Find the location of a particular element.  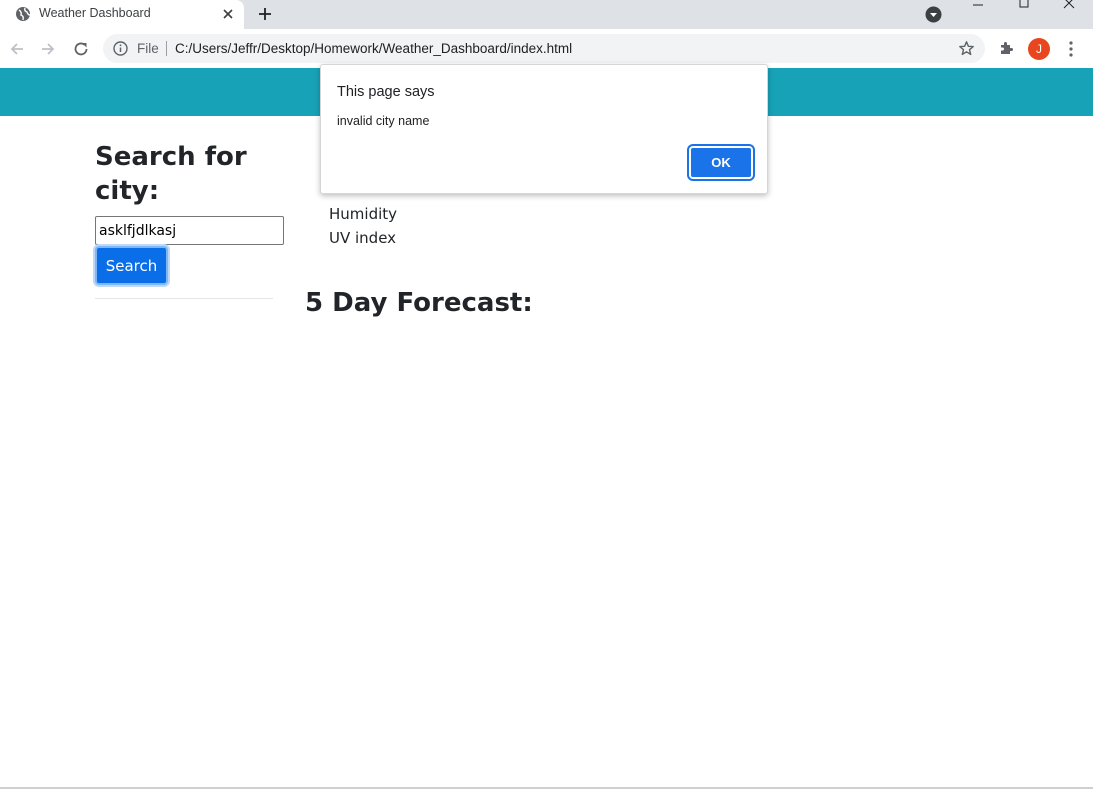

uv-index-label: UV index is located at coordinates (363, 238).